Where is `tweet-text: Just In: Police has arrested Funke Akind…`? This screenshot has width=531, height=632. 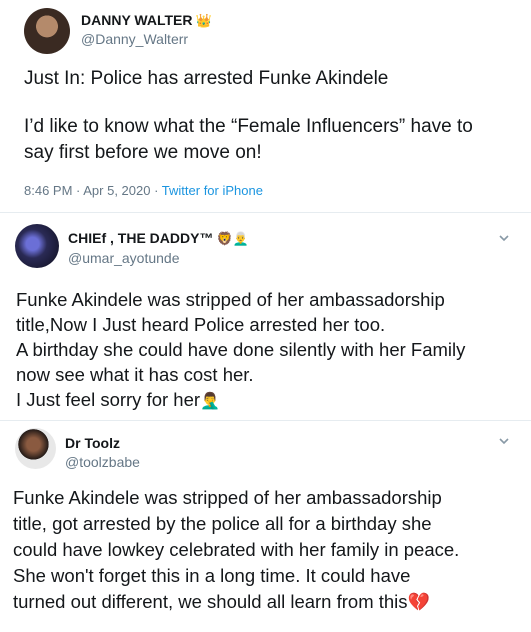
tweet-text: Just In: Police has arrested Funke Akind… is located at coordinates (264, 116).